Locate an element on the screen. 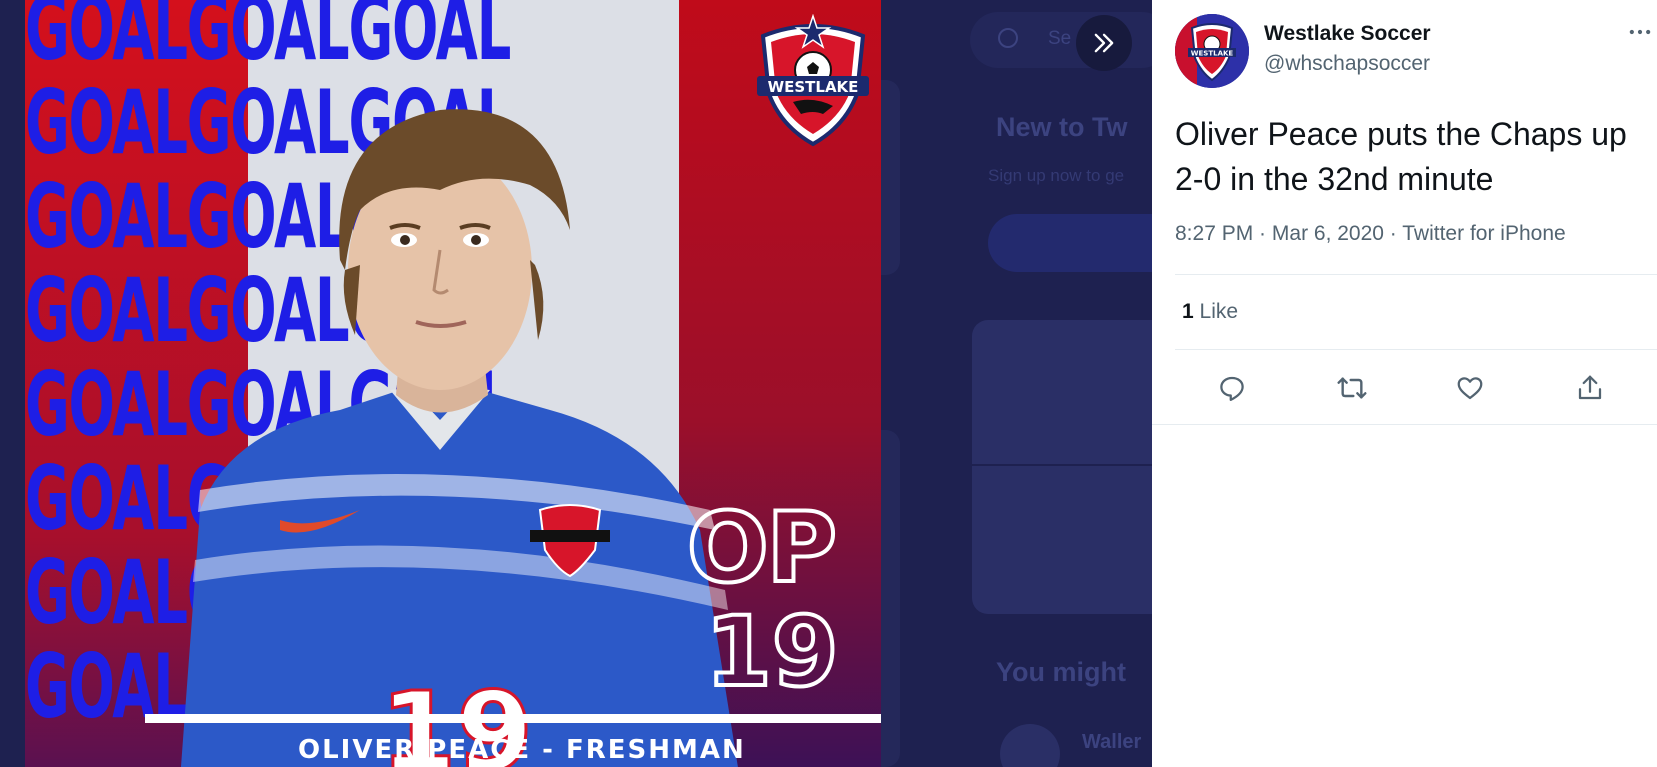 Image resolution: width=1657 pixels, height=767 pixels. more-horizontal-icon is located at coordinates (1640, 32).